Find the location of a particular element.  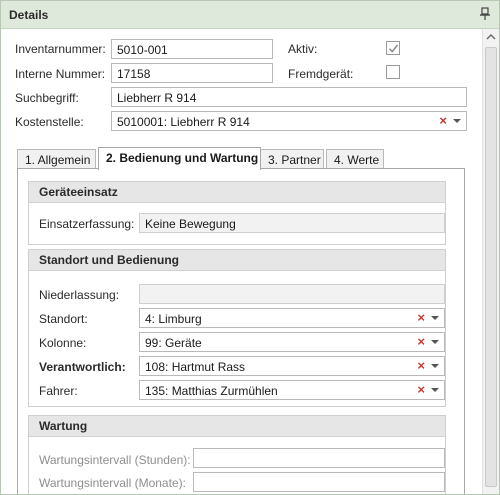

group-title: Wartung is located at coordinates (63, 426).